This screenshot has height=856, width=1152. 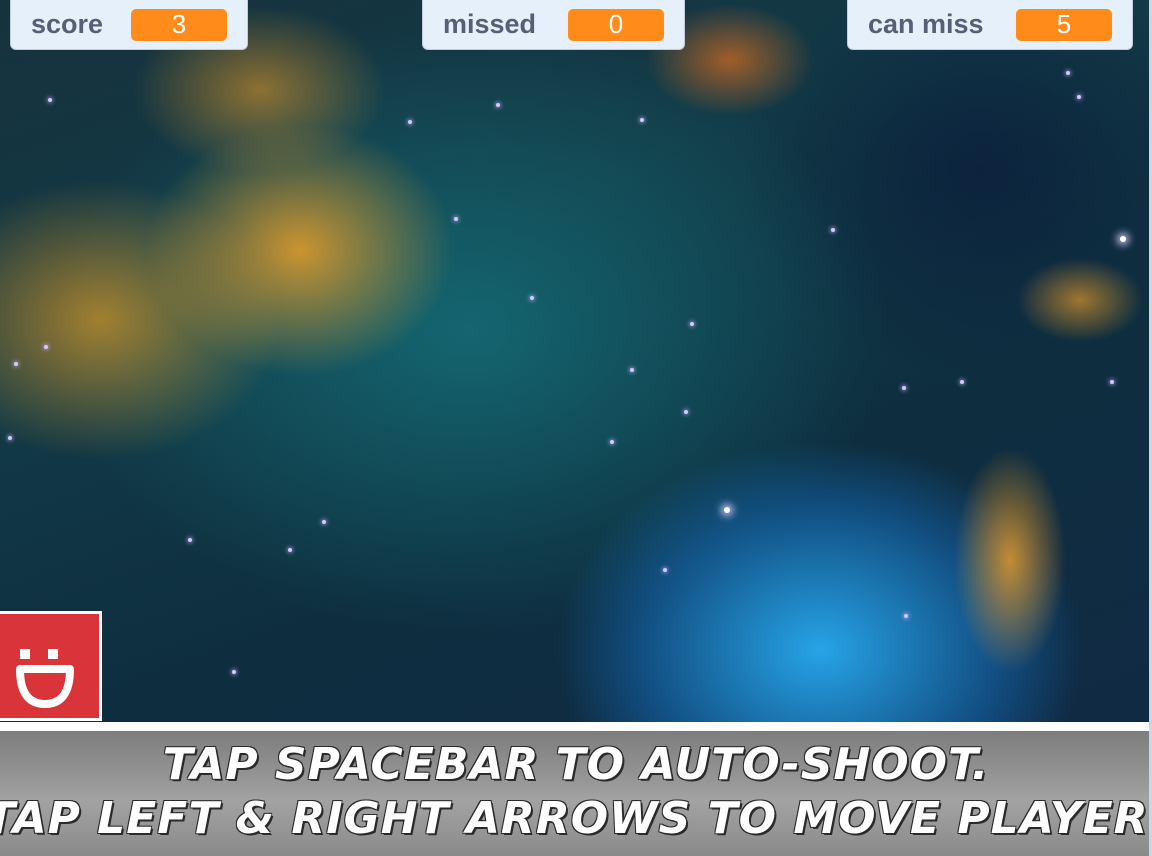 What do you see at coordinates (576, 764) in the screenshot?
I see `instruction-line-shoot: TAP SPACEBAR TO AUTO-SHOOT.` at bounding box center [576, 764].